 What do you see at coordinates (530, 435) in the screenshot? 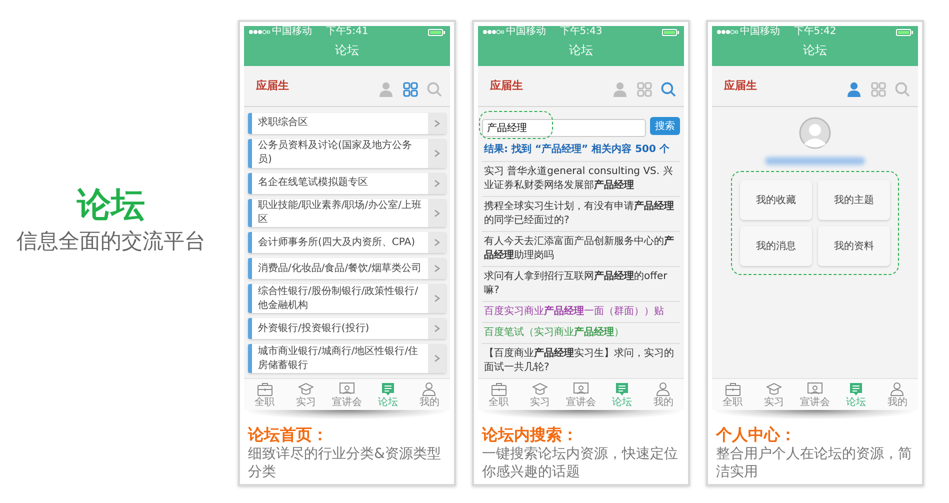
I see `caption-title: 论坛内搜索：` at bounding box center [530, 435].